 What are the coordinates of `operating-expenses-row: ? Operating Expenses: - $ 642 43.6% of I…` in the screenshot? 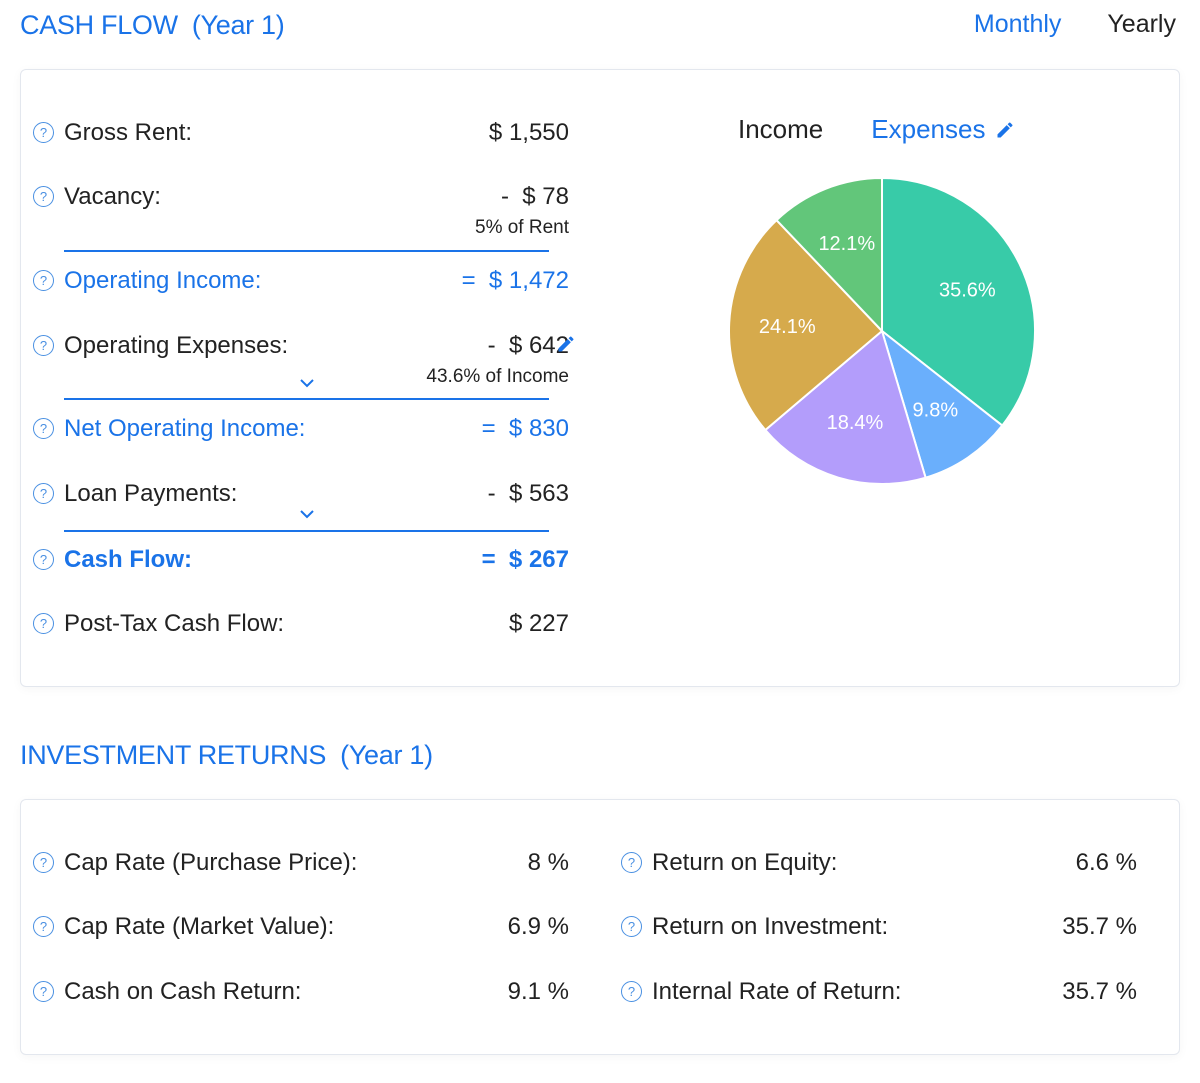 It's located at (301, 359).